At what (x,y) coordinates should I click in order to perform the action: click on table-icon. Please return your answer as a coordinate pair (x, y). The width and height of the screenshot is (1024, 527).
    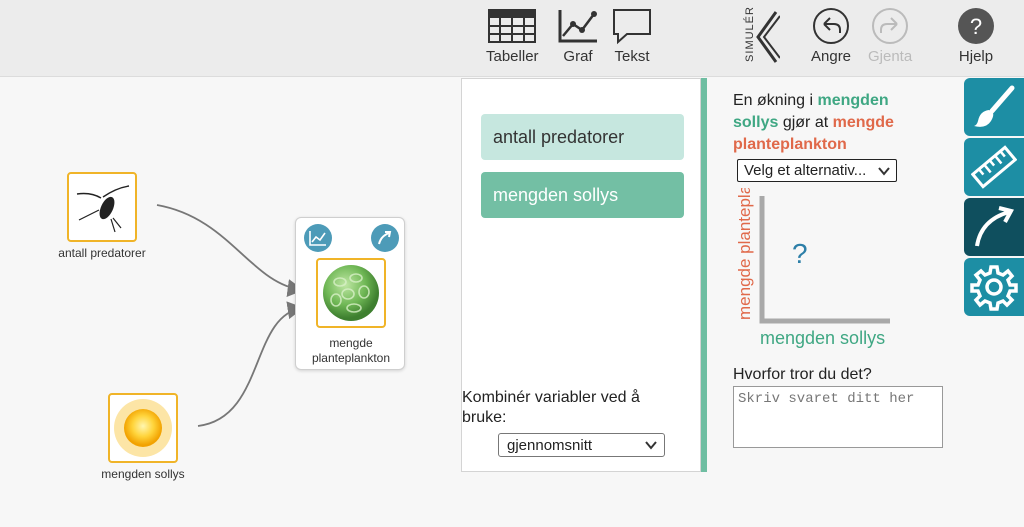
    Looking at the image, I should click on (512, 26).